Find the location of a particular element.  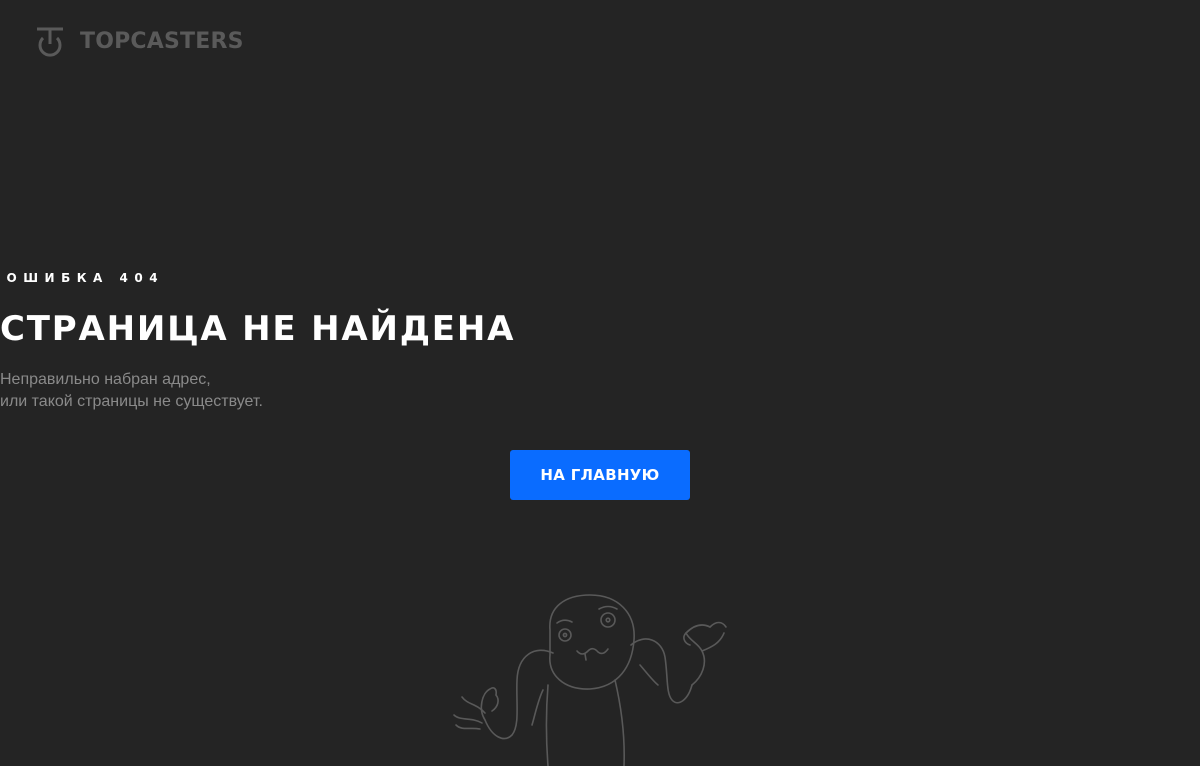

logo-link: TOPCASTERS is located at coordinates (140, 42).